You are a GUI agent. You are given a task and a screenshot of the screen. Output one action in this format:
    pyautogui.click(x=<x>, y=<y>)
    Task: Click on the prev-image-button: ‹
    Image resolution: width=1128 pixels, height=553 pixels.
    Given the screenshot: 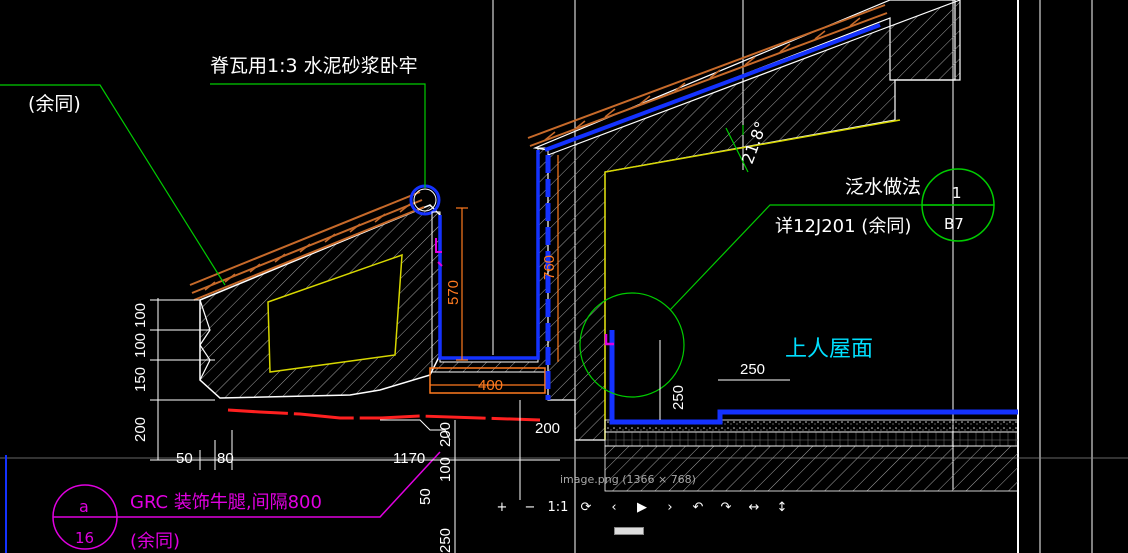 What is the action you would take?
    pyautogui.click(x=614, y=507)
    